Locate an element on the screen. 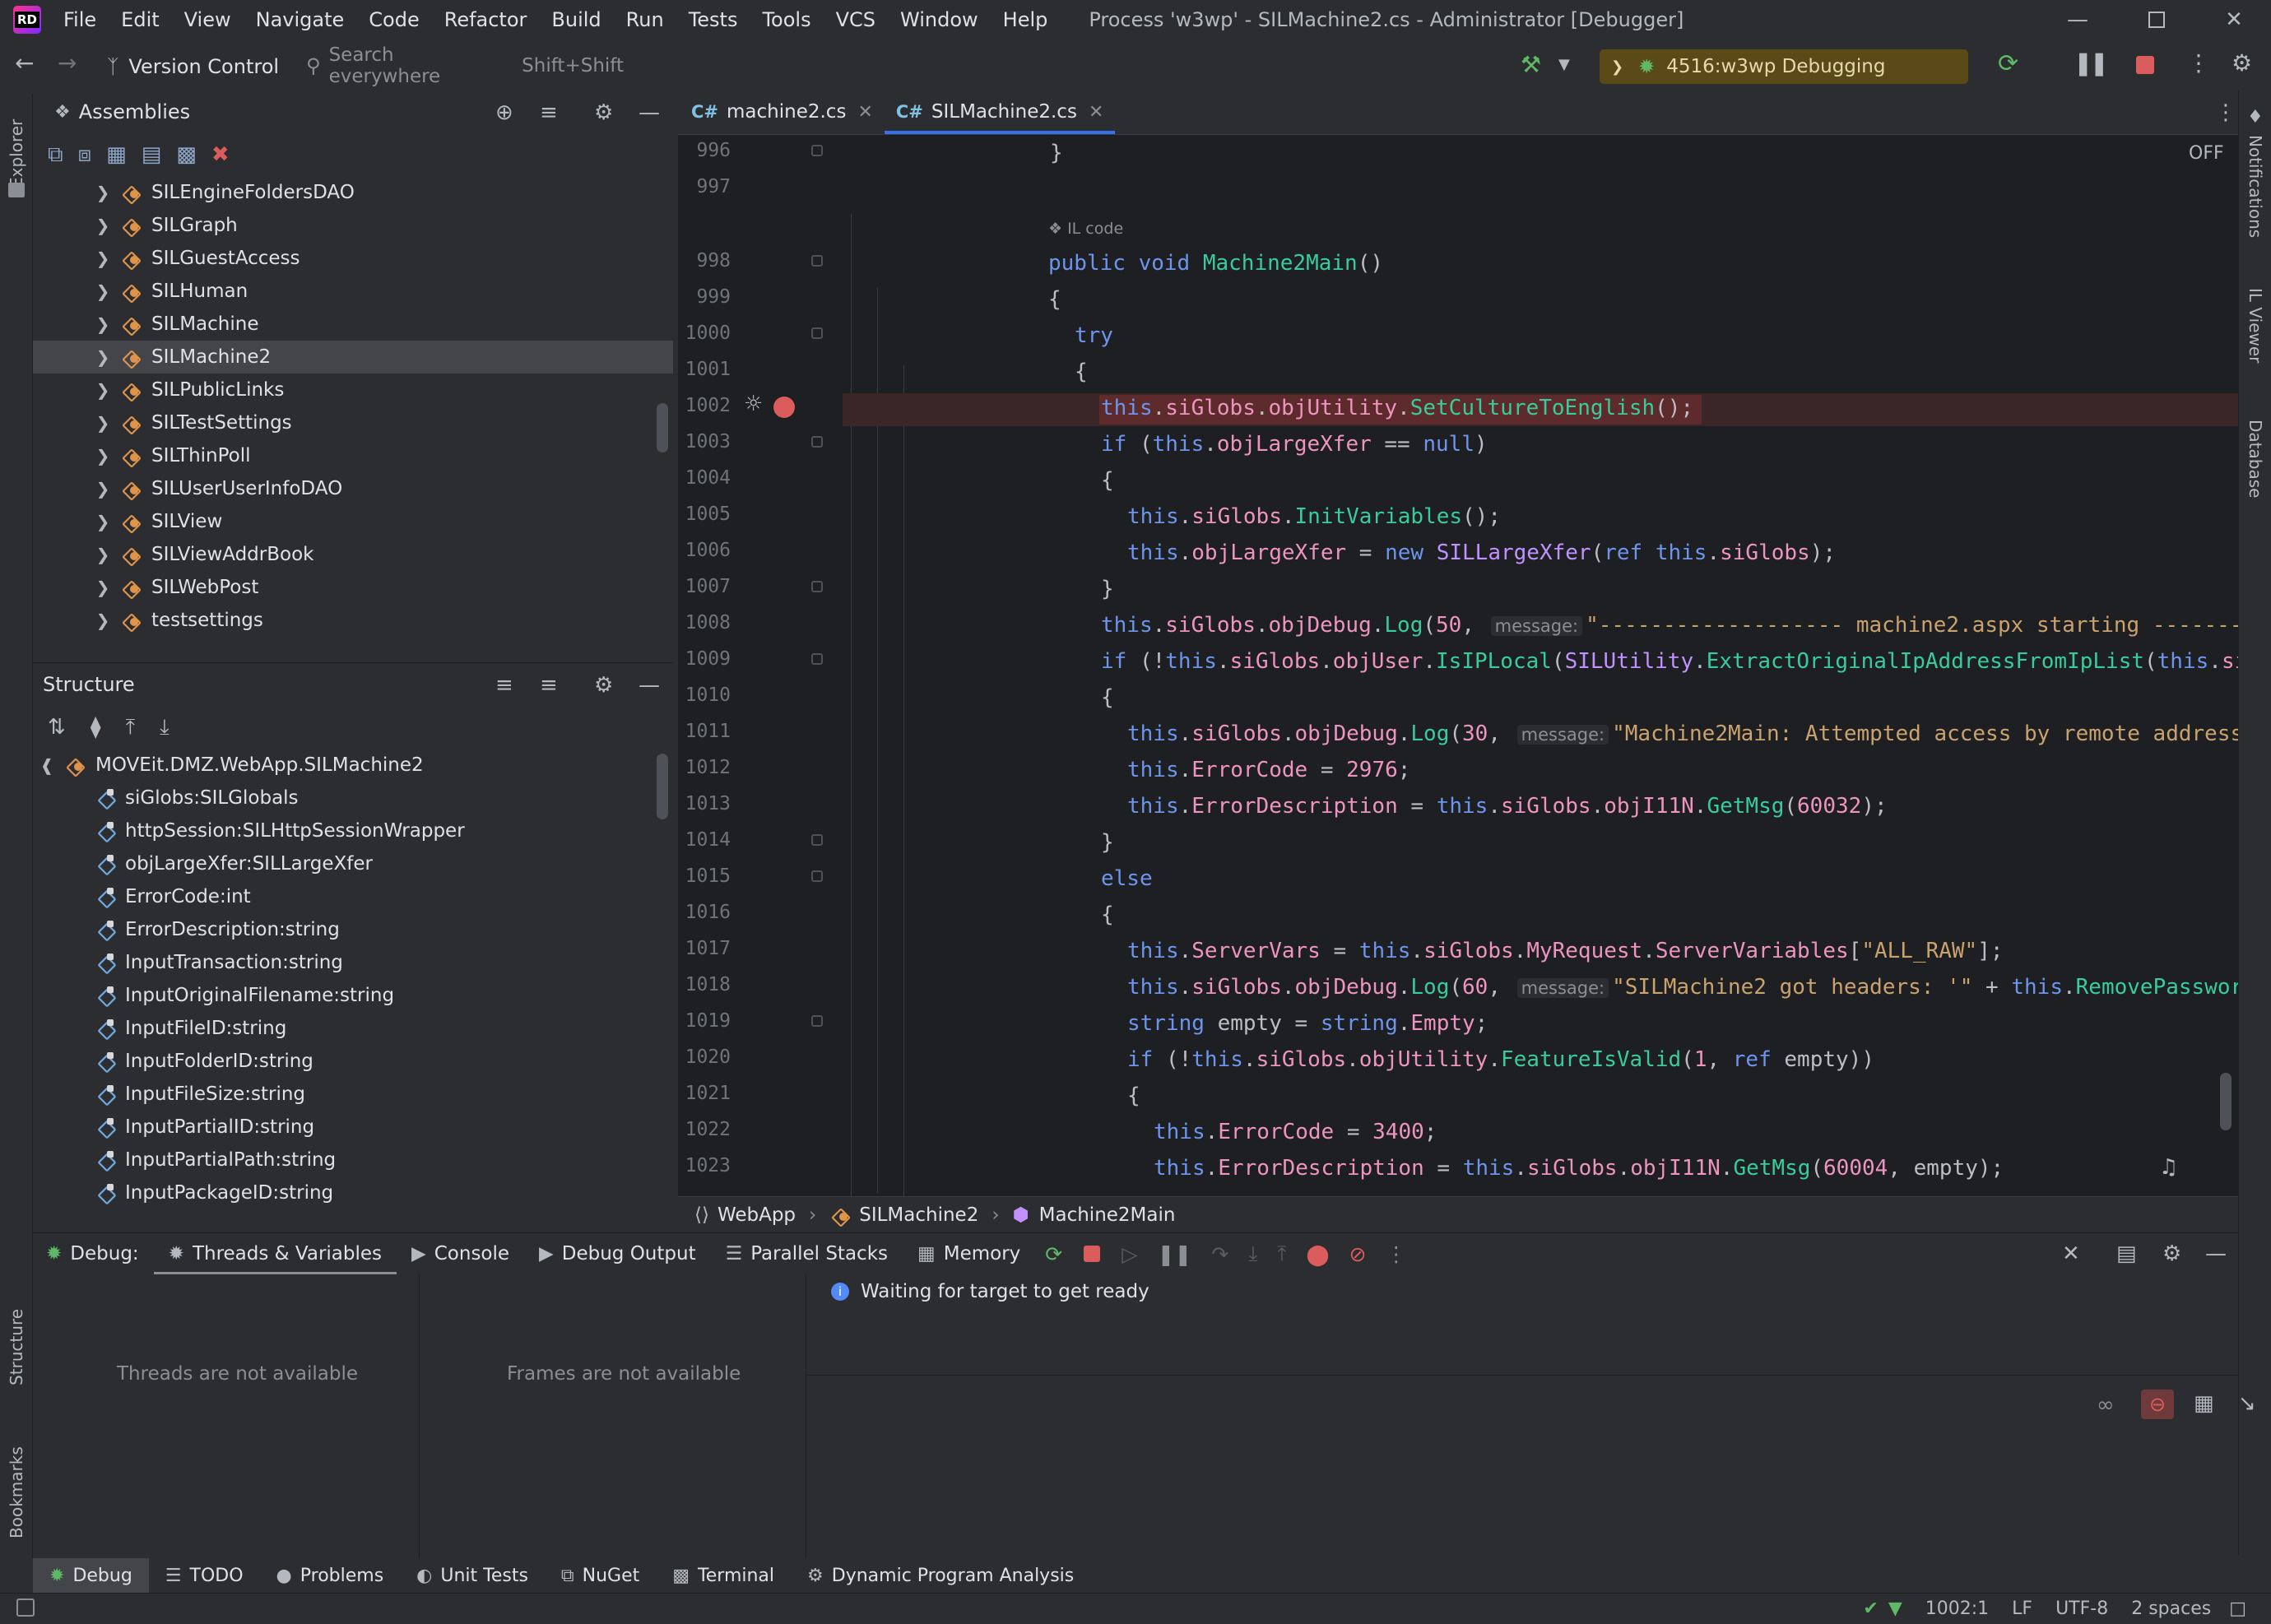  tree-item: ❯ SILGuestAccess is located at coordinates (353, 258).